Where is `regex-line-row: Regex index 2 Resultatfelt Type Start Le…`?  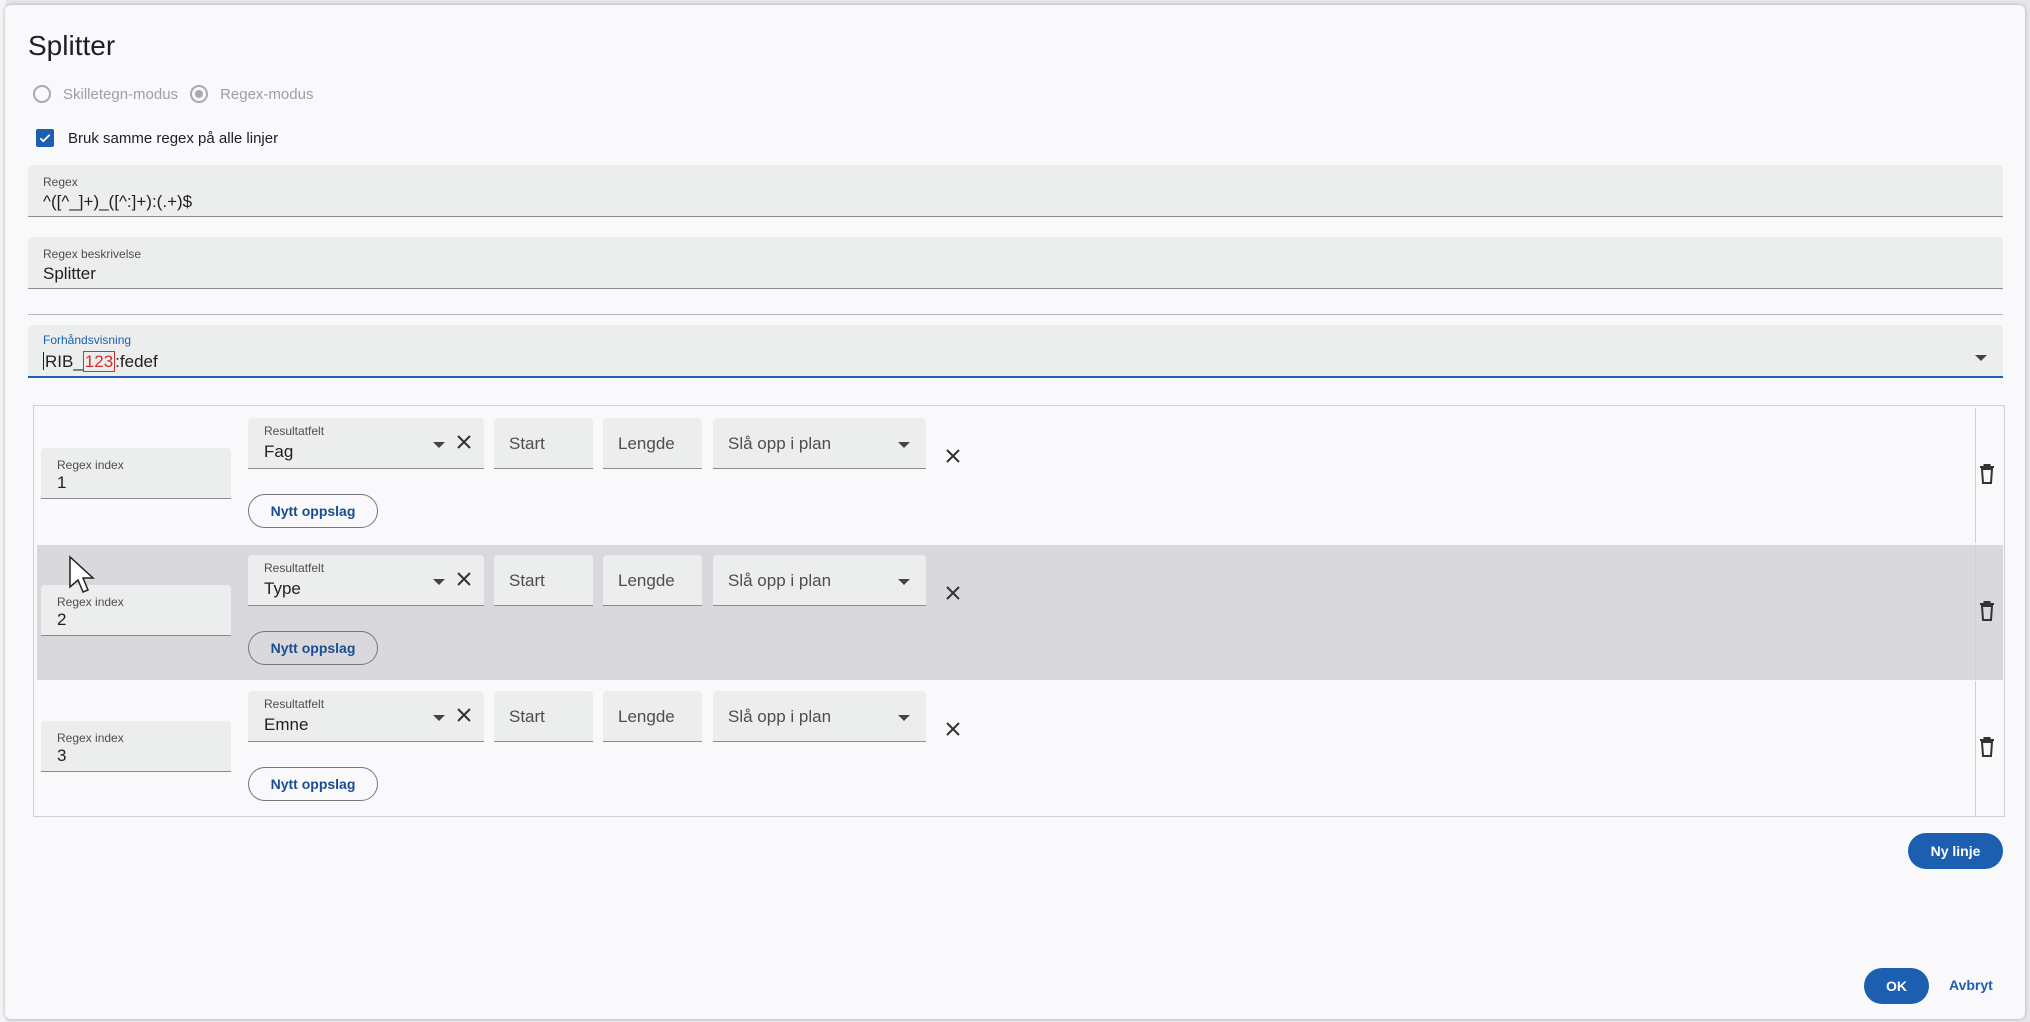
regex-line-row: Regex index 2 Resultatfelt Type Start Le… is located at coordinates (1020, 612).